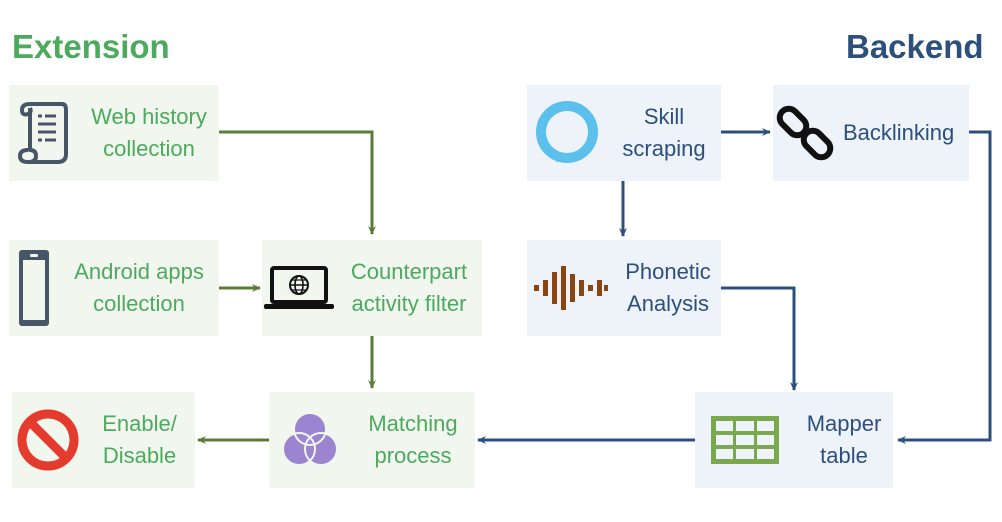 The image size is (1002, 522). What do you see at coordinates (149, 116) in the screenshot?
I see `node-label-line1: Web history` at bounding box center [149, 116].